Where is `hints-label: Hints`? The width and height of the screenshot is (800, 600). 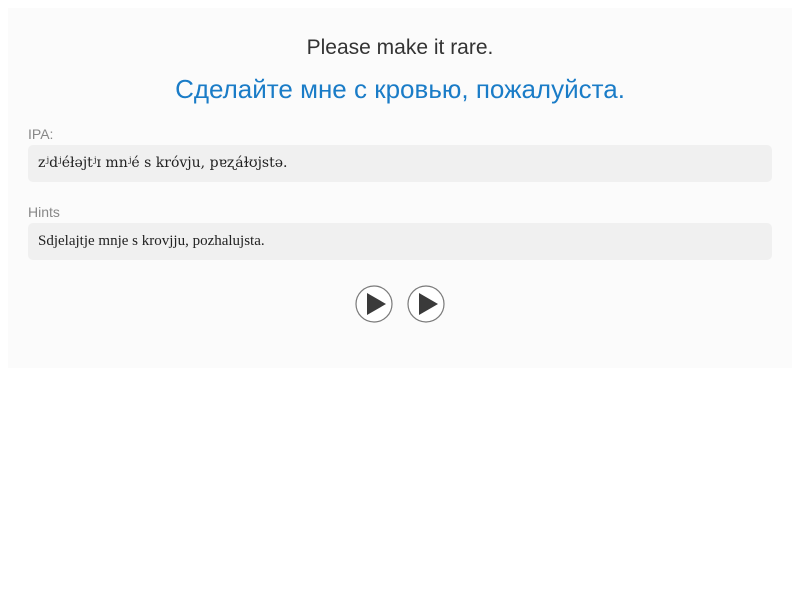
hints-label: Hints is located at coordinates (44, 212).